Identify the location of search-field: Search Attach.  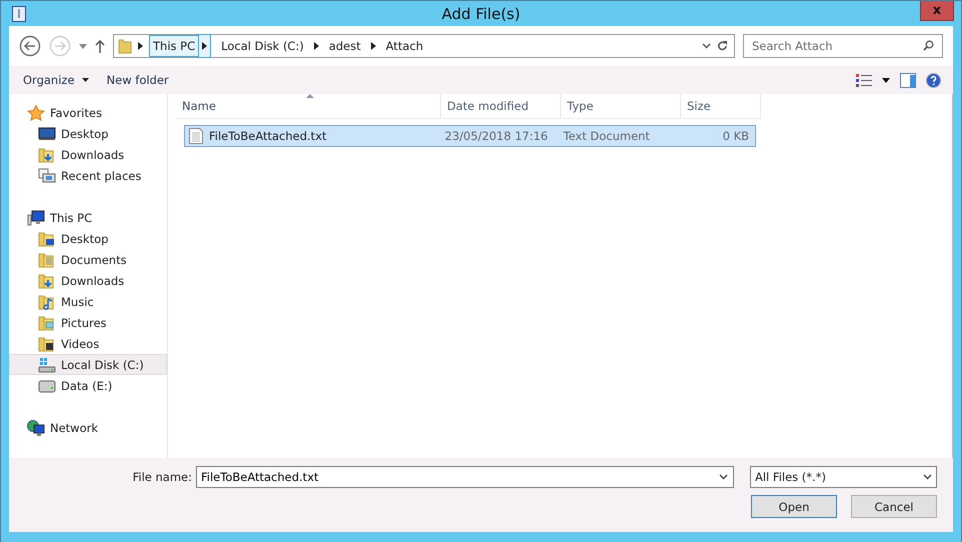
(843, 46).